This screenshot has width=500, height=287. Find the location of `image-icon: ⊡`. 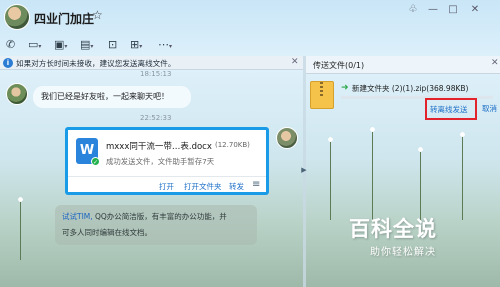

image-icon: ⊡ is located at coordinates (112, 45).